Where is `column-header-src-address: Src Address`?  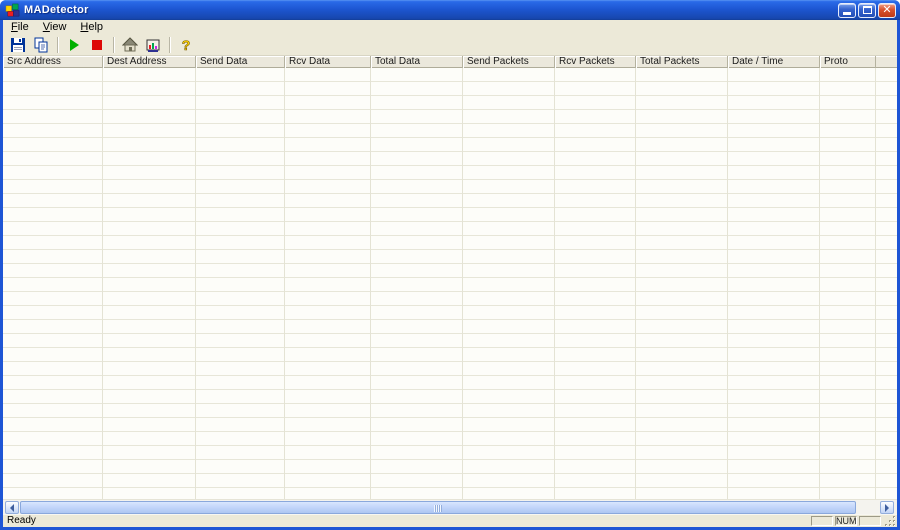 column-header-src-address: Src Address is located at coordinates (53, 62).